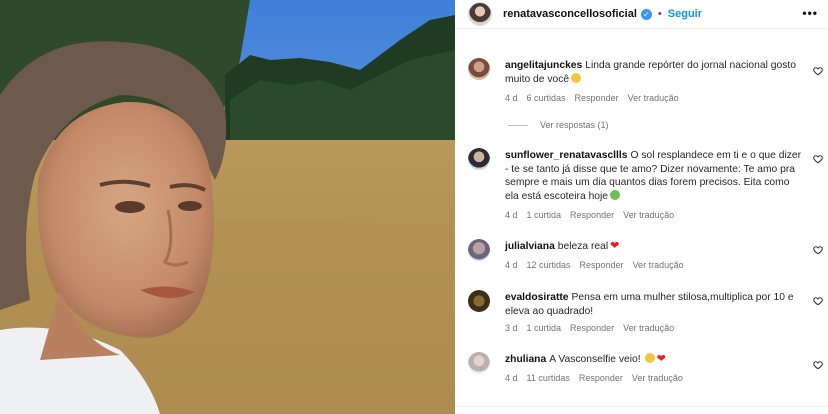  I want to click on comment-meta: 4 d 1 curtida Responder Ver tradução, so click(594, 215).